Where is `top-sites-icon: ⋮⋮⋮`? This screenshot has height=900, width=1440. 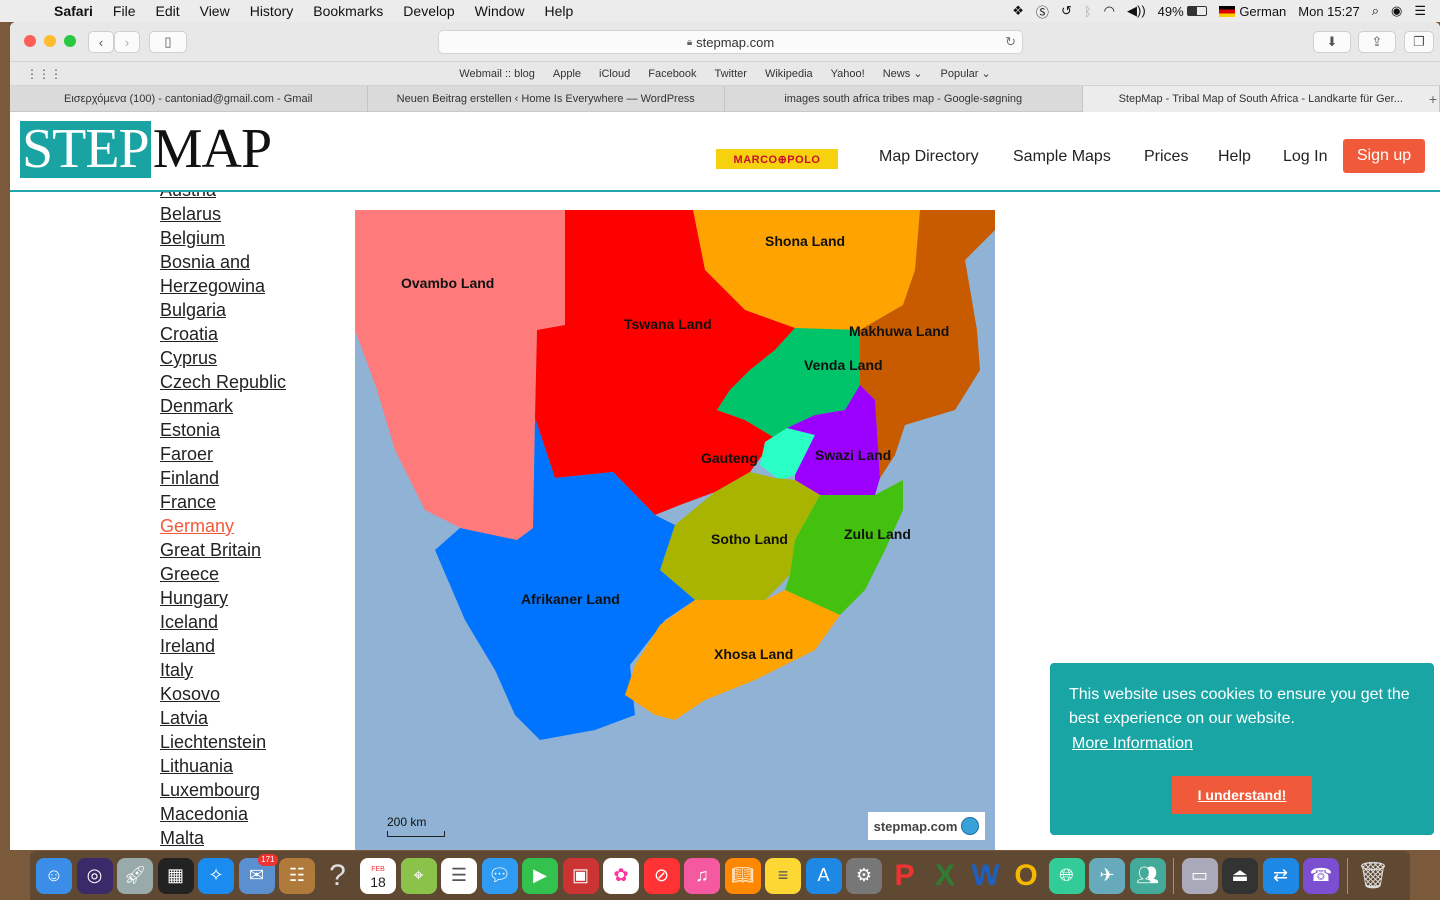 top-sites-icon: ⋮⋮⋮ is located at coordinates (44, 74).